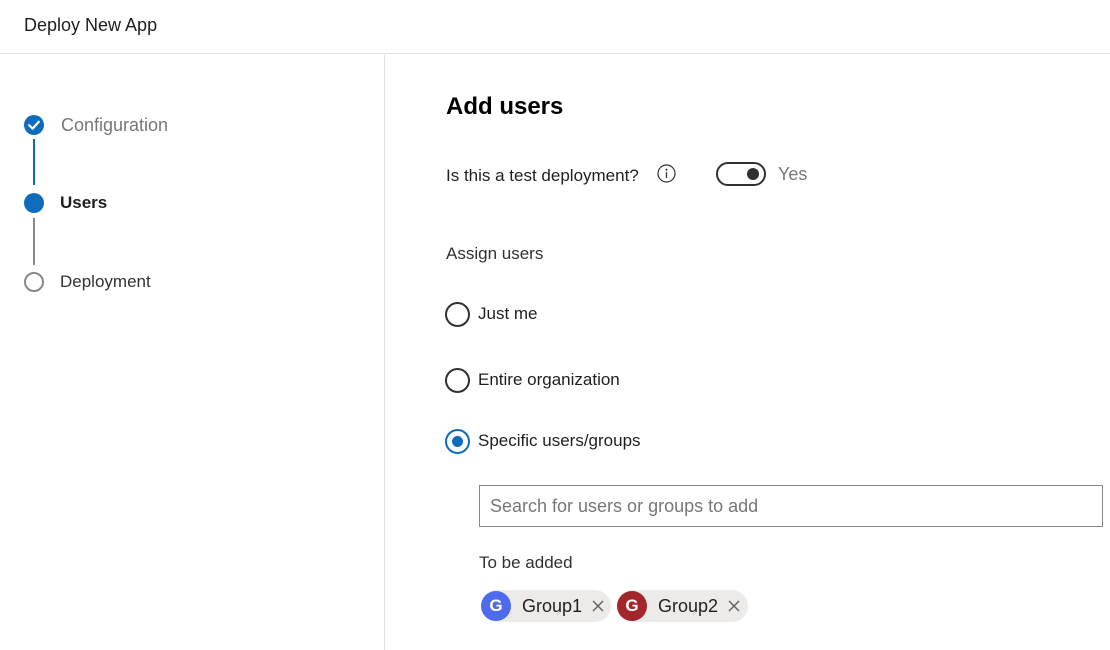  I want to click on radio-circle-selected, so click(457, 441).